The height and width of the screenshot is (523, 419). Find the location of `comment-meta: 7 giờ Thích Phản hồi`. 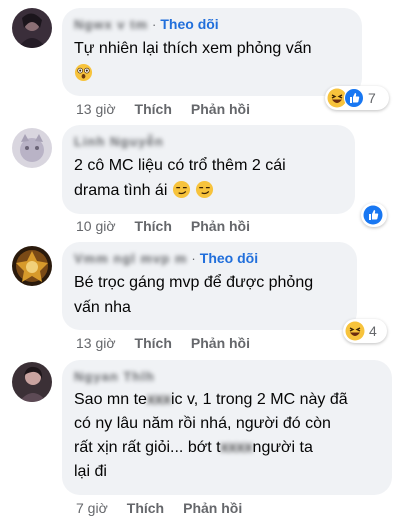

comment-meta: 7 giờ Thích Phản hồi is located at coordinates (168, 508).